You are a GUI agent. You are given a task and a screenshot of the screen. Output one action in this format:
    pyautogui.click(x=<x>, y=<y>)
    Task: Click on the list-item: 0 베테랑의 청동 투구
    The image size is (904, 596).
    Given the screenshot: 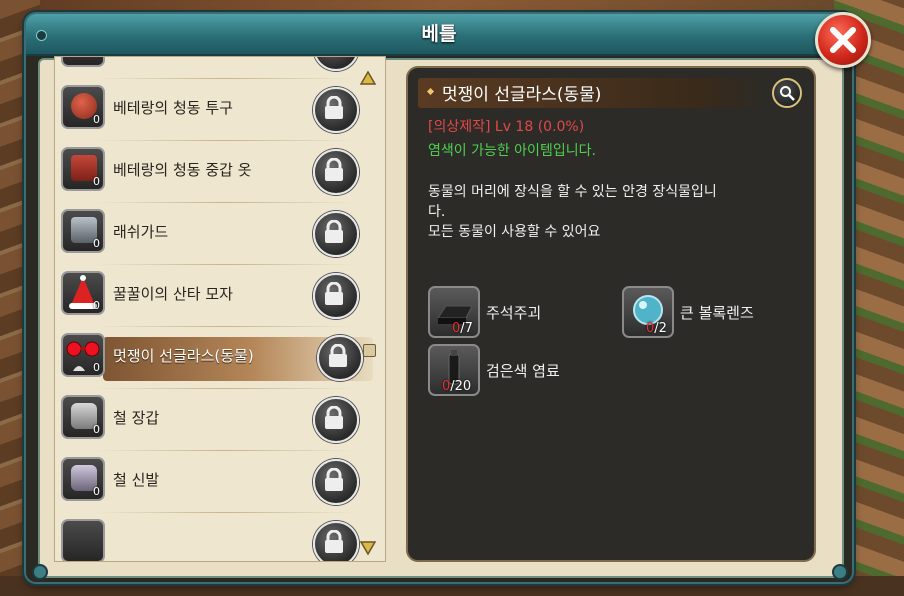 What is the action you would take?
    pyautogui.click(x=220, y=110)
    